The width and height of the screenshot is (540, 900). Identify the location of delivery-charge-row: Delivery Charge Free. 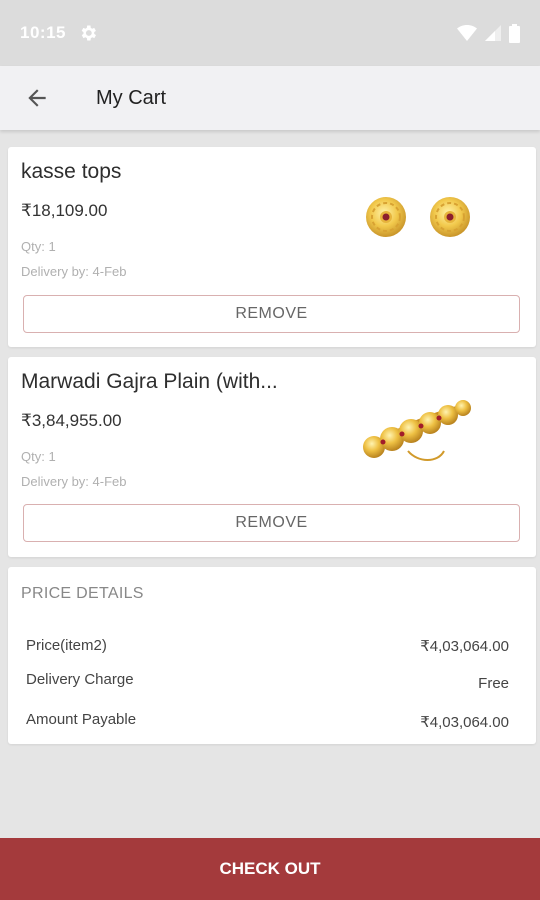
(267, 681).